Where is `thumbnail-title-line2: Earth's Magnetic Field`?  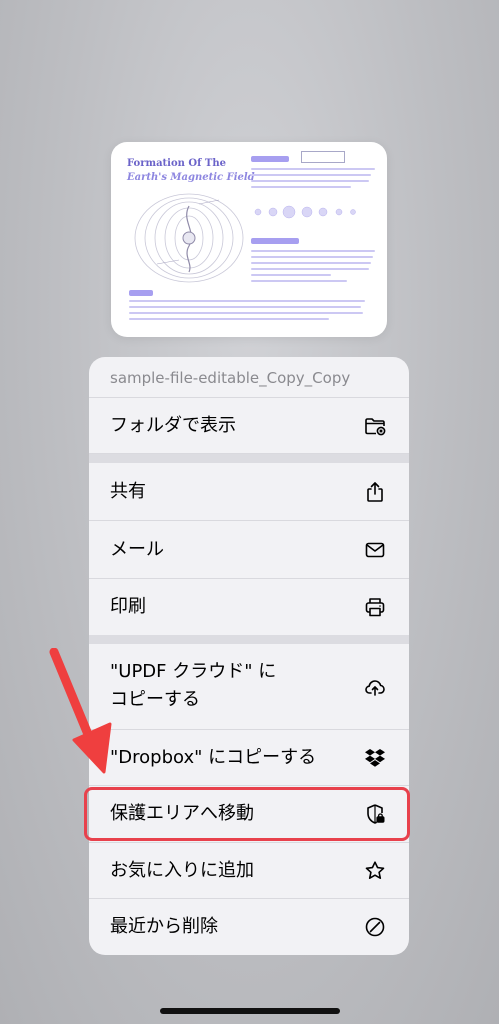 thumbnail-title-line2: Earth's Magnetic Field is located at coordinates (191, 177).